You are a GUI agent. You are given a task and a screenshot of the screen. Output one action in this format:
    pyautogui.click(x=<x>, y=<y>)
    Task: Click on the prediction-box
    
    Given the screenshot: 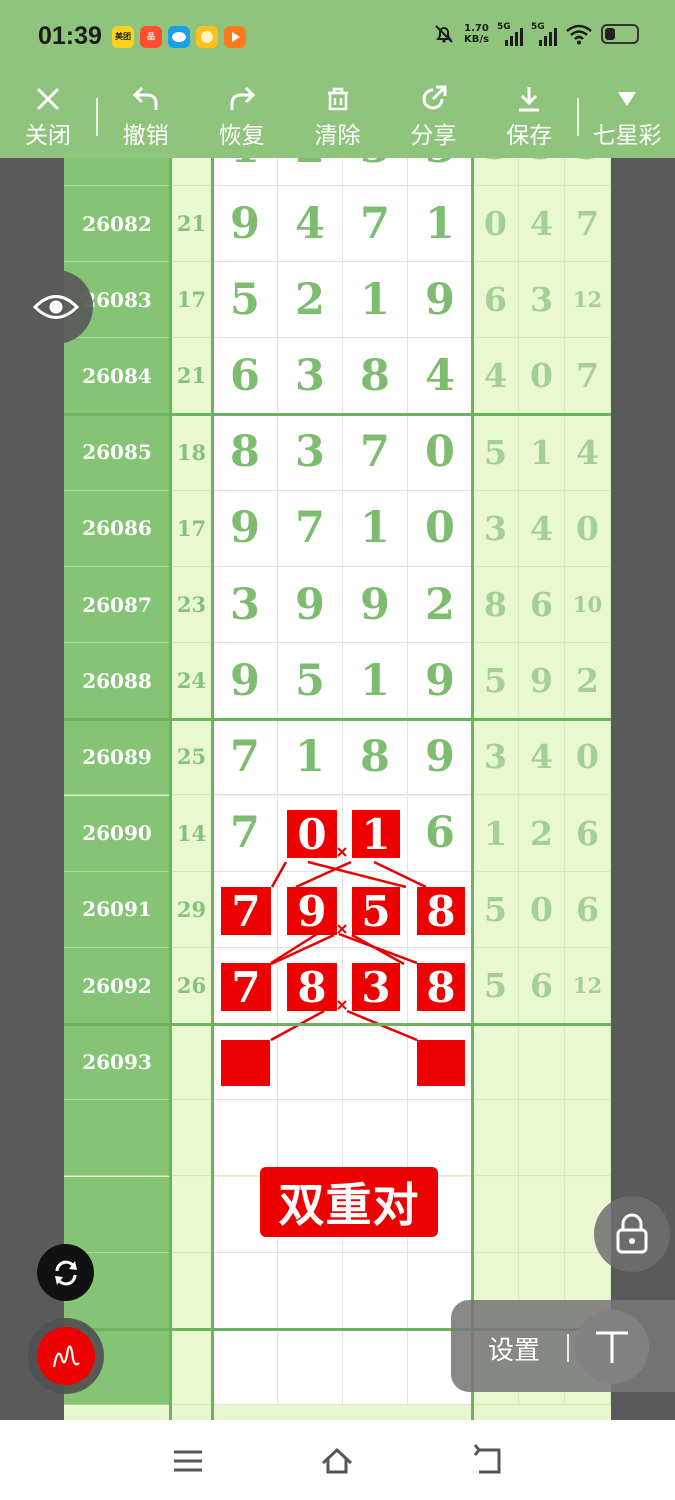 What is the action you would take?
    pyautogui.click(x=441, y=1063)
    